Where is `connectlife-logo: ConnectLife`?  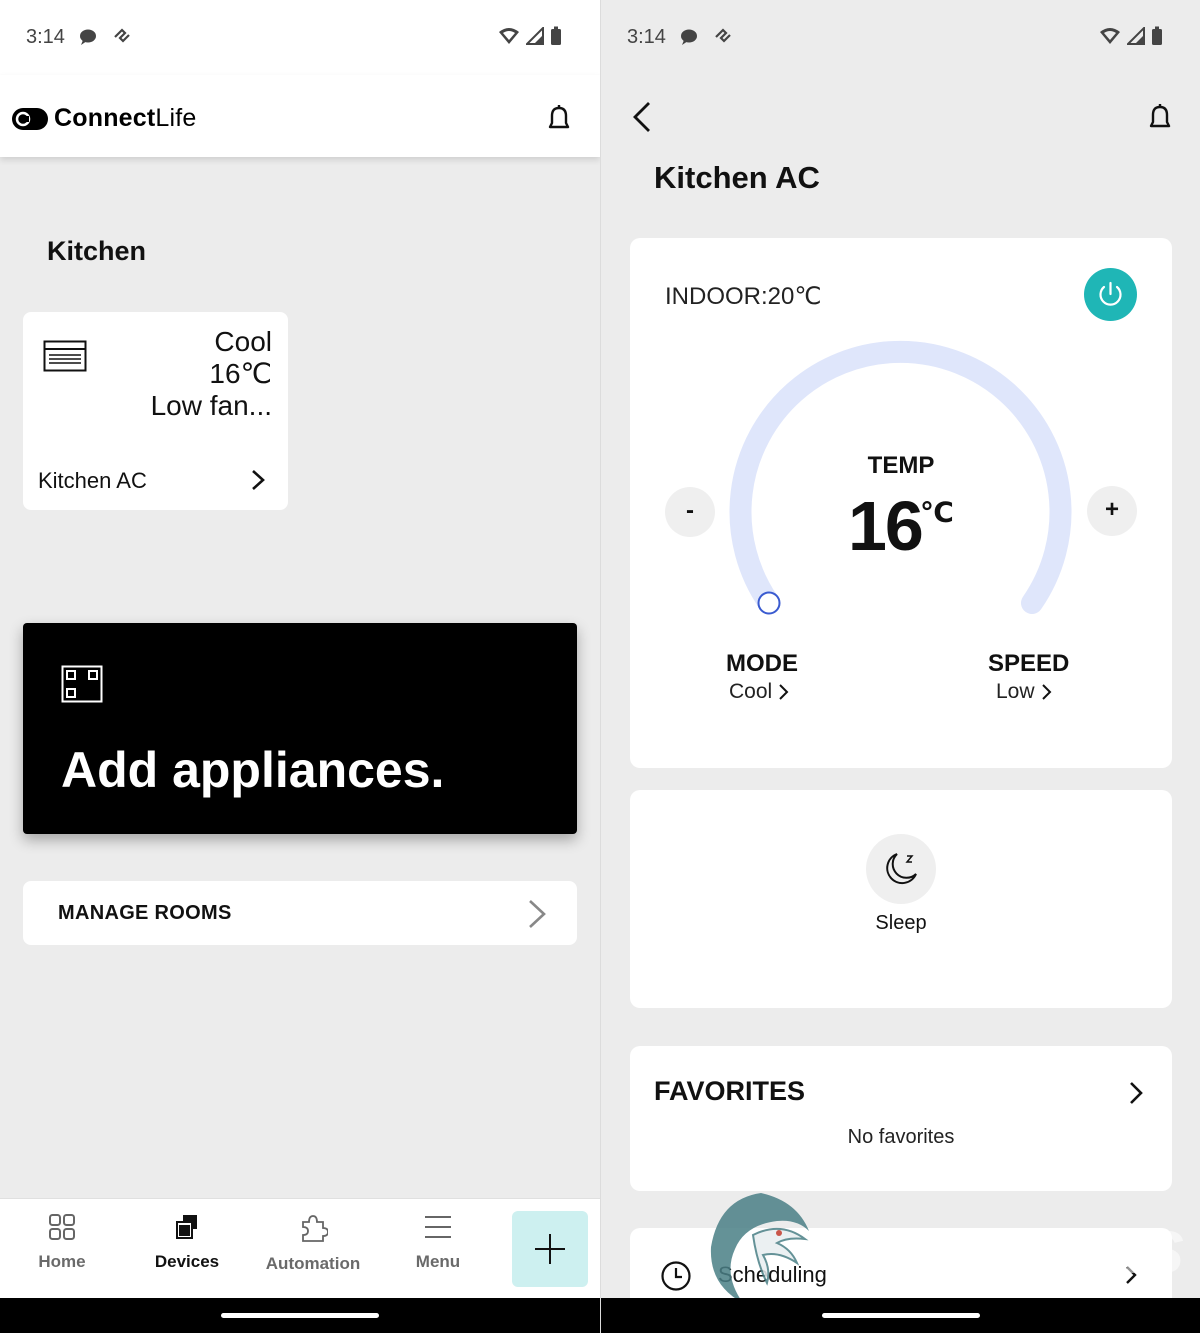
connectlife-logo: ConnectLife is located at coordinates (104, 118).